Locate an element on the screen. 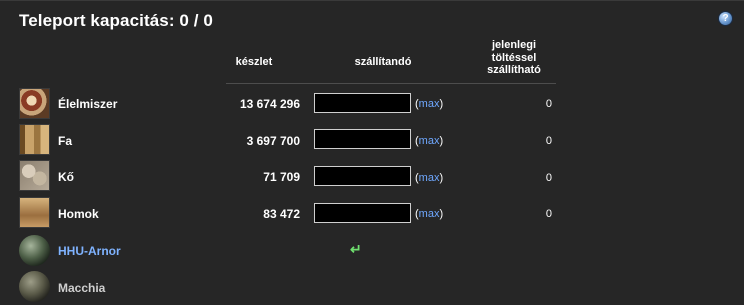  column-header-capacity-line3: szállítható is located at coordinates (514, 70).